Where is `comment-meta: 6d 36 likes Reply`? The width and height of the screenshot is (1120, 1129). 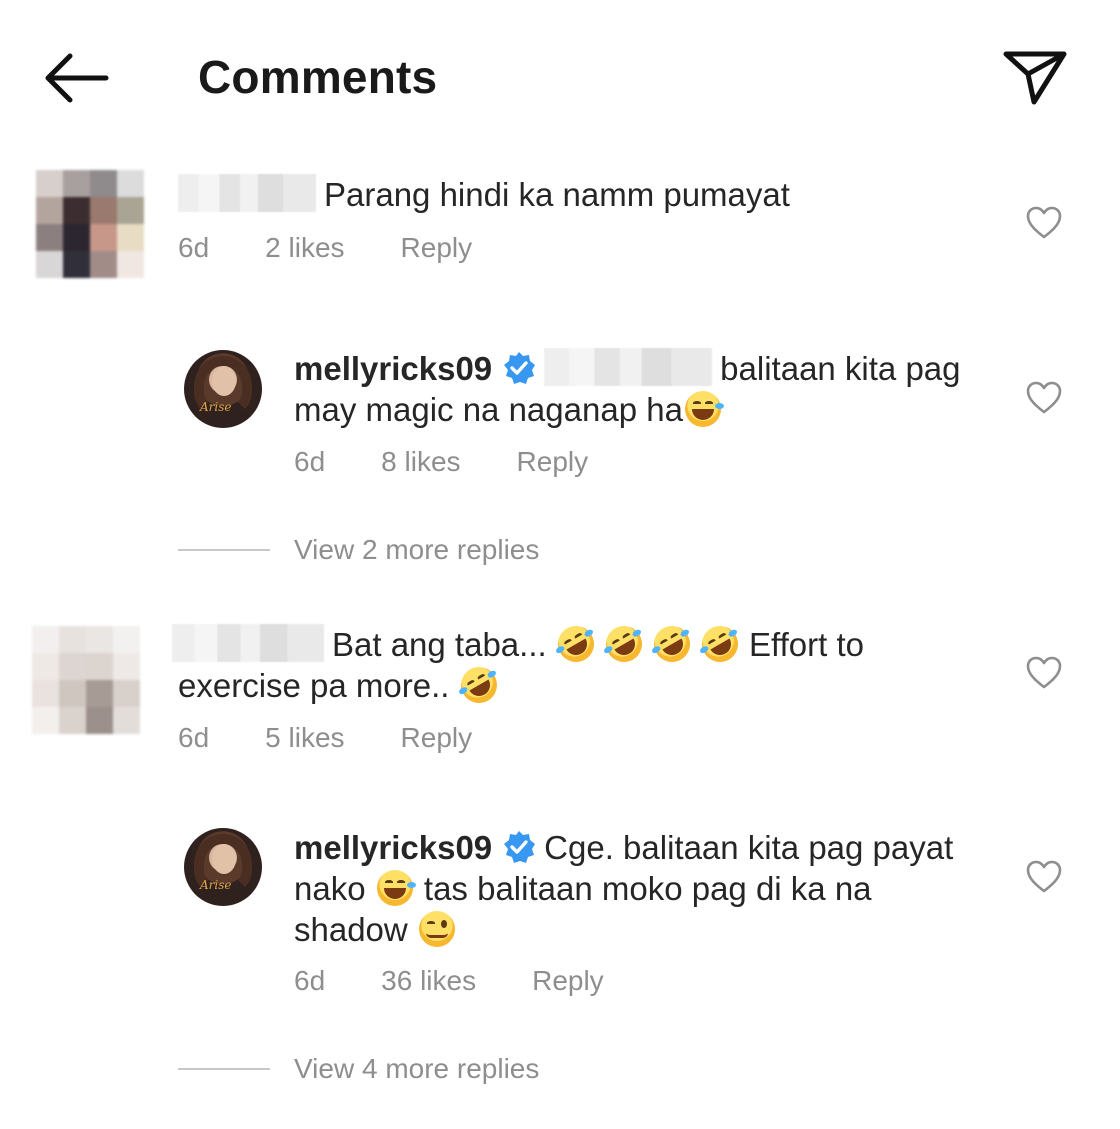 comment-meta: 6d 36 likes Reply is located at coordinates (477, 981).